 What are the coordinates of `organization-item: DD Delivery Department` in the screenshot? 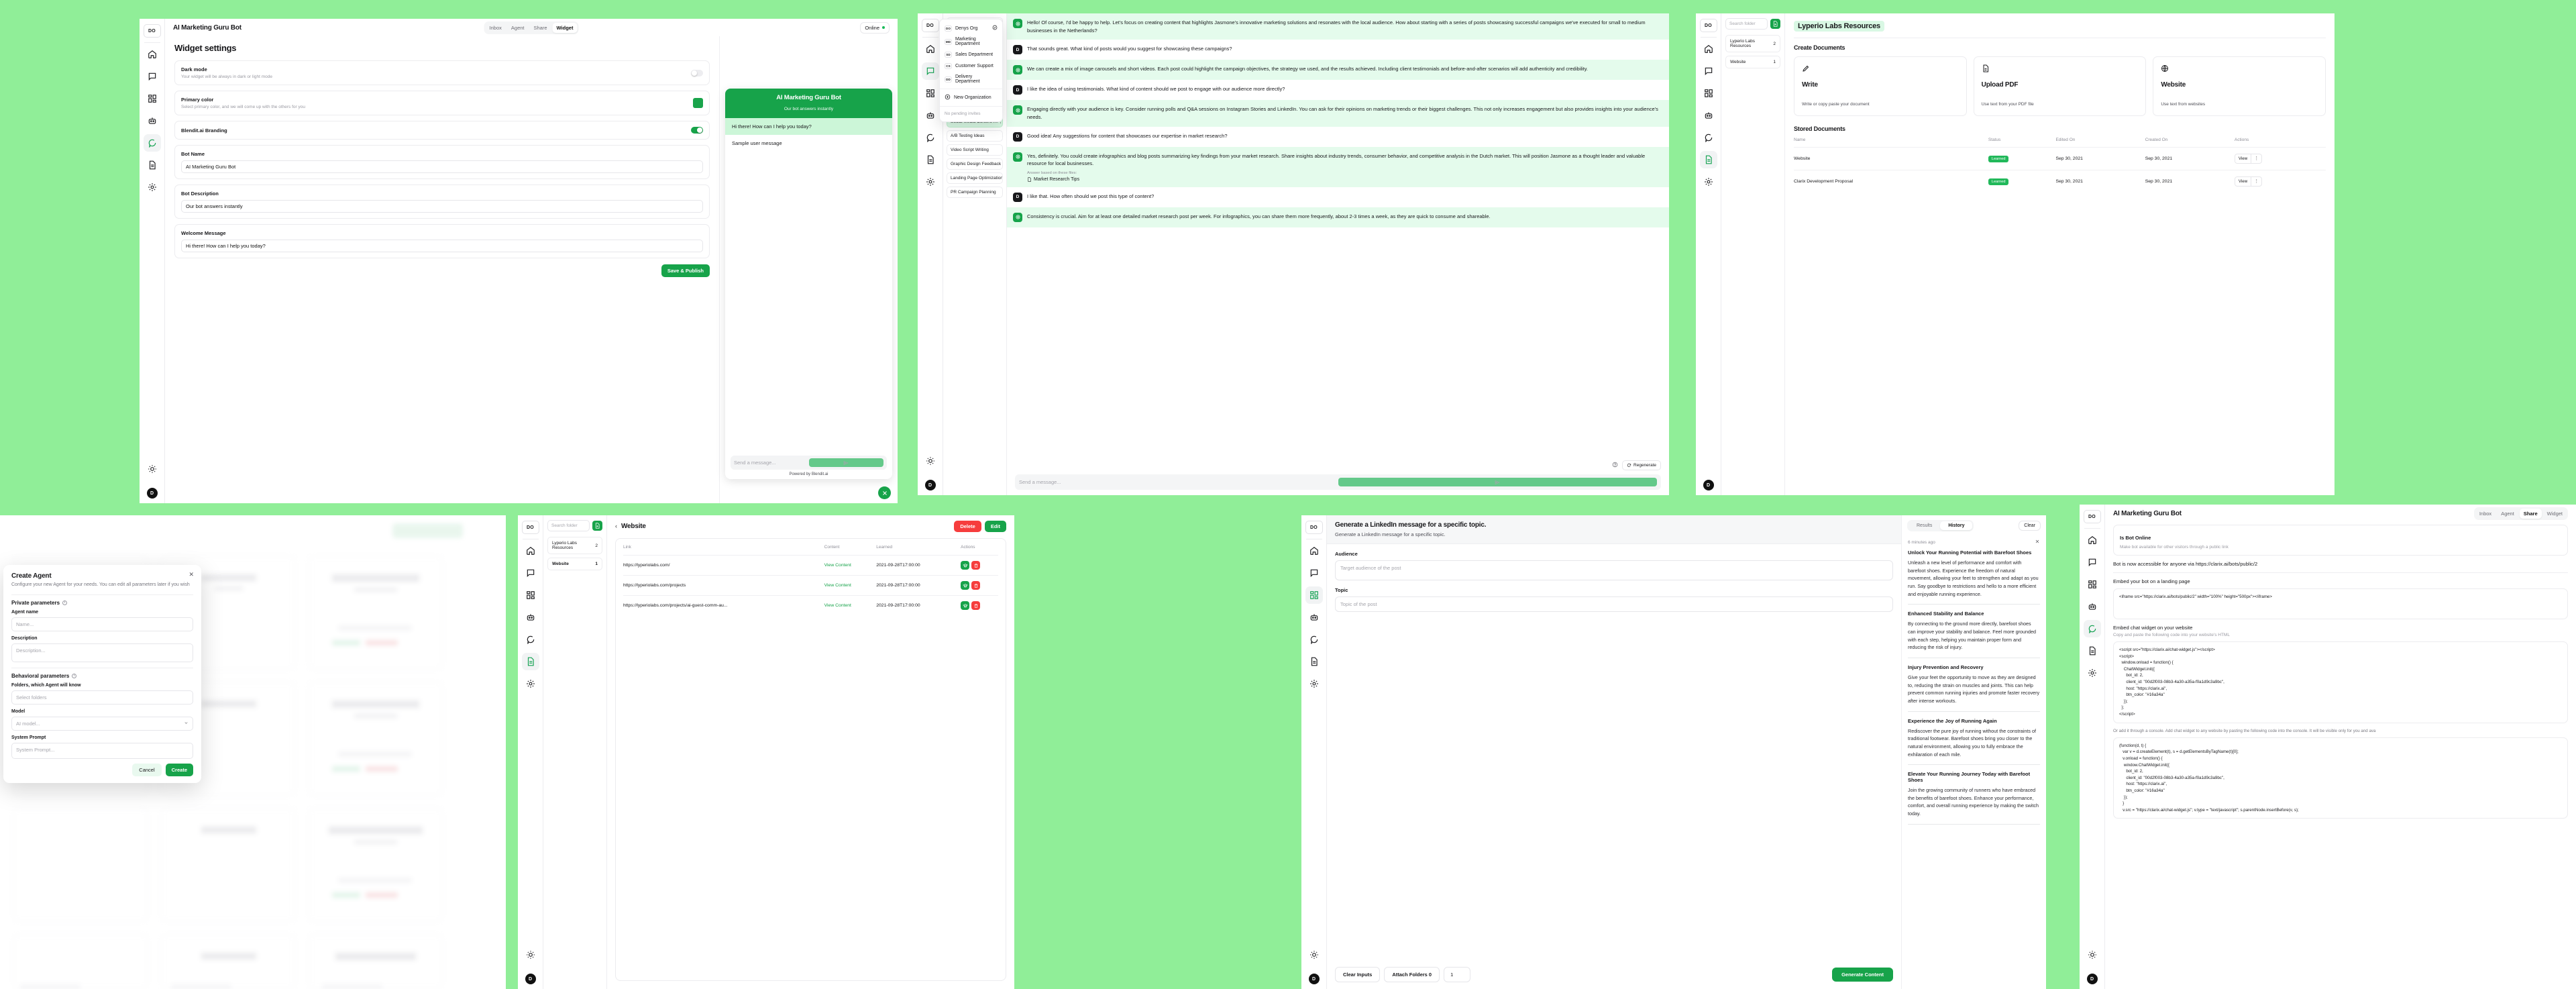 It's located at (971, 79).